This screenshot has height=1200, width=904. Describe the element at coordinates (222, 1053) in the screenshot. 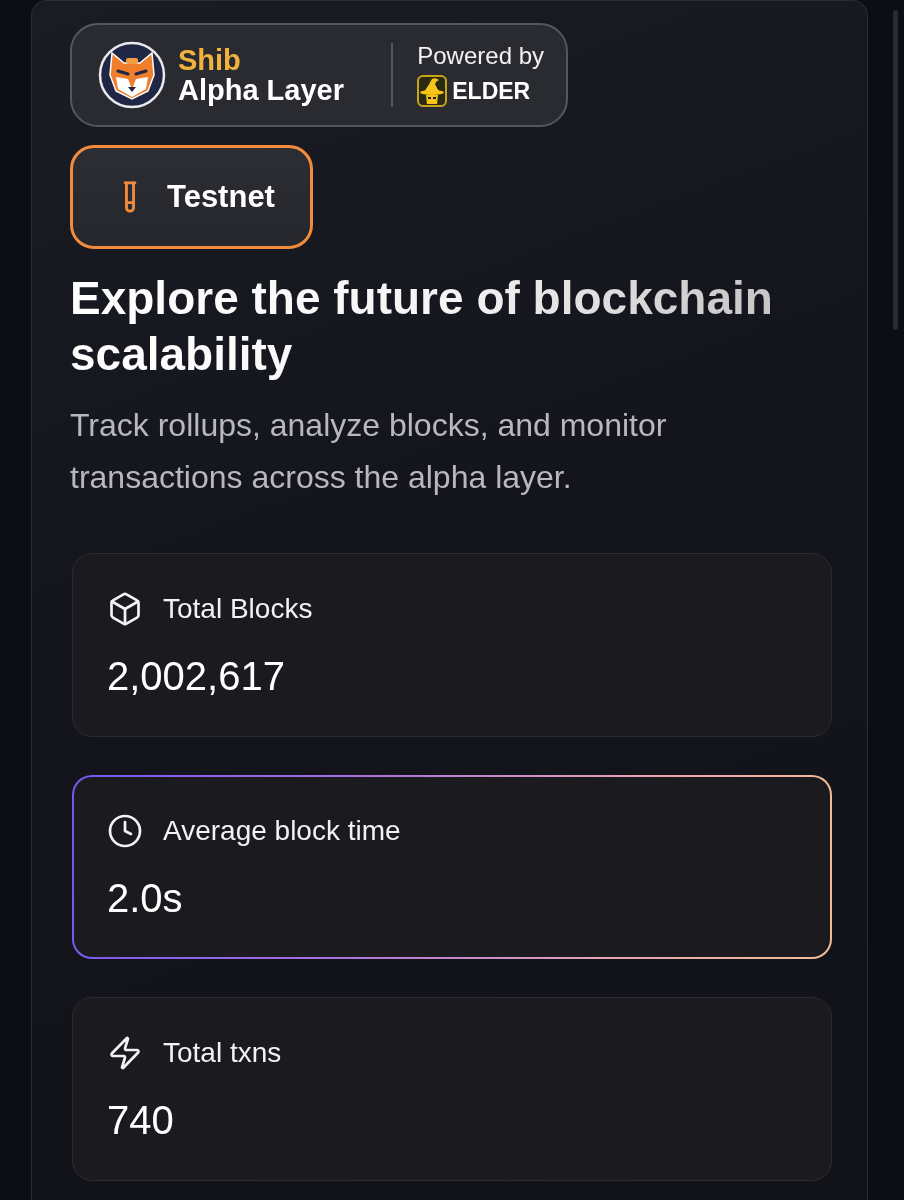

I see `stat-label: Total txns` at that location.